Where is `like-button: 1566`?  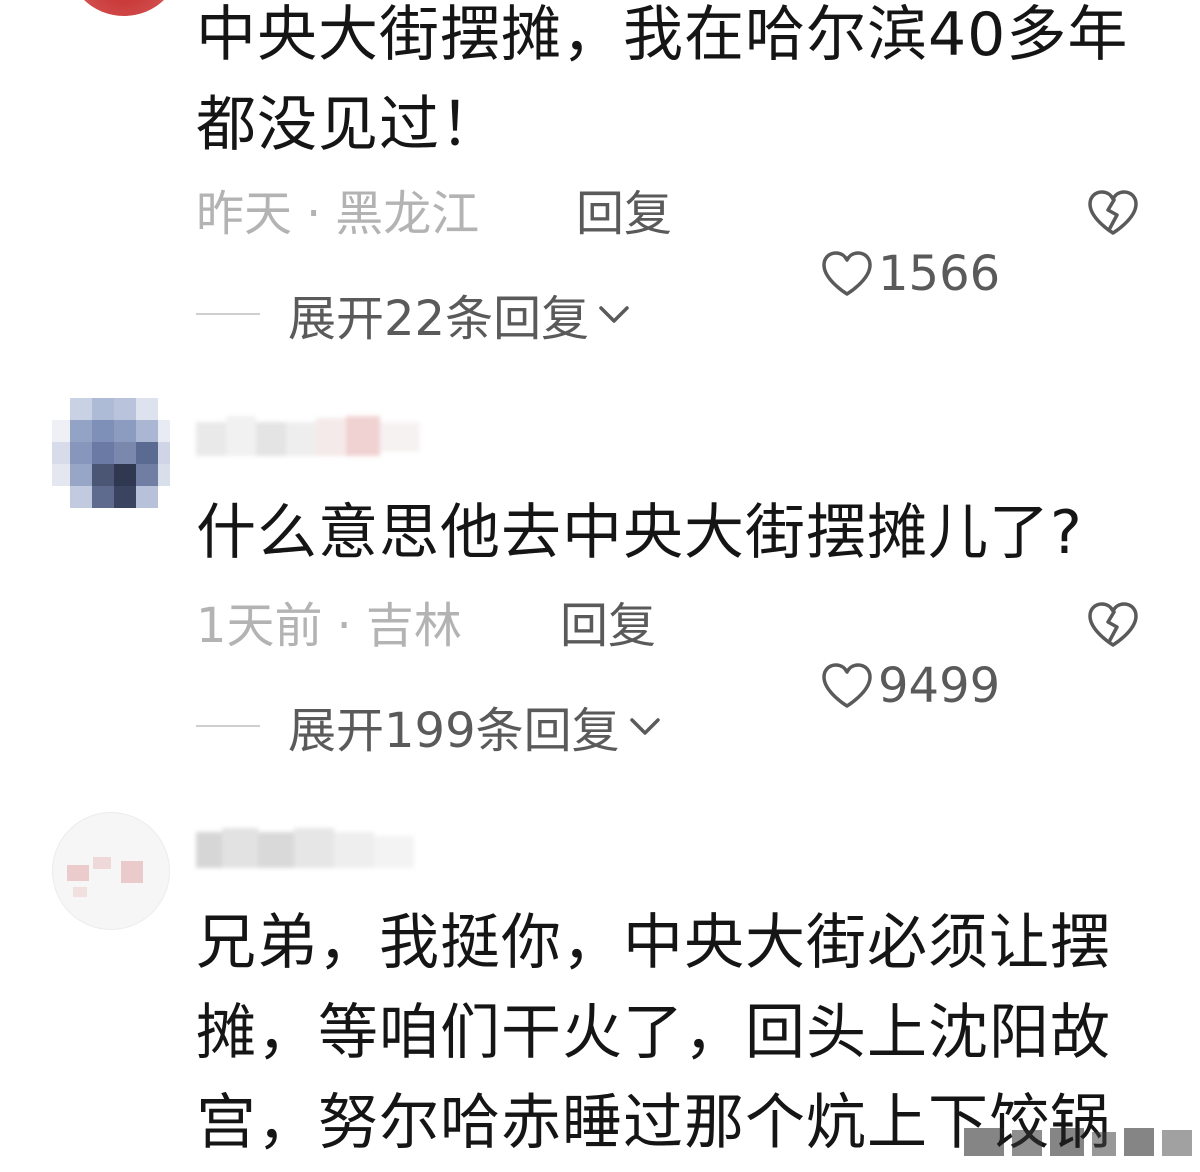 like-button: 1566 is located at coordinates (910, 274).